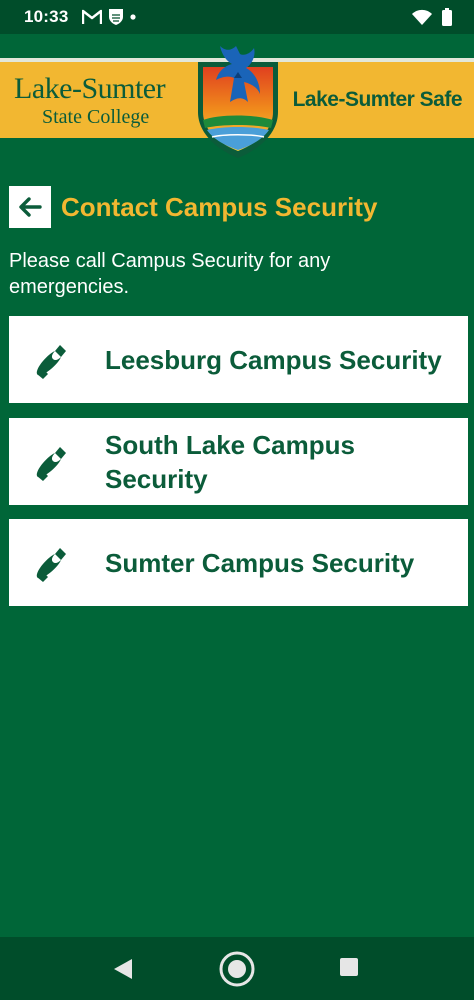  What do you see at coordinates (422, 17) in the screenshot?
I see `wifi-icon` at bounding box center [422, 17].